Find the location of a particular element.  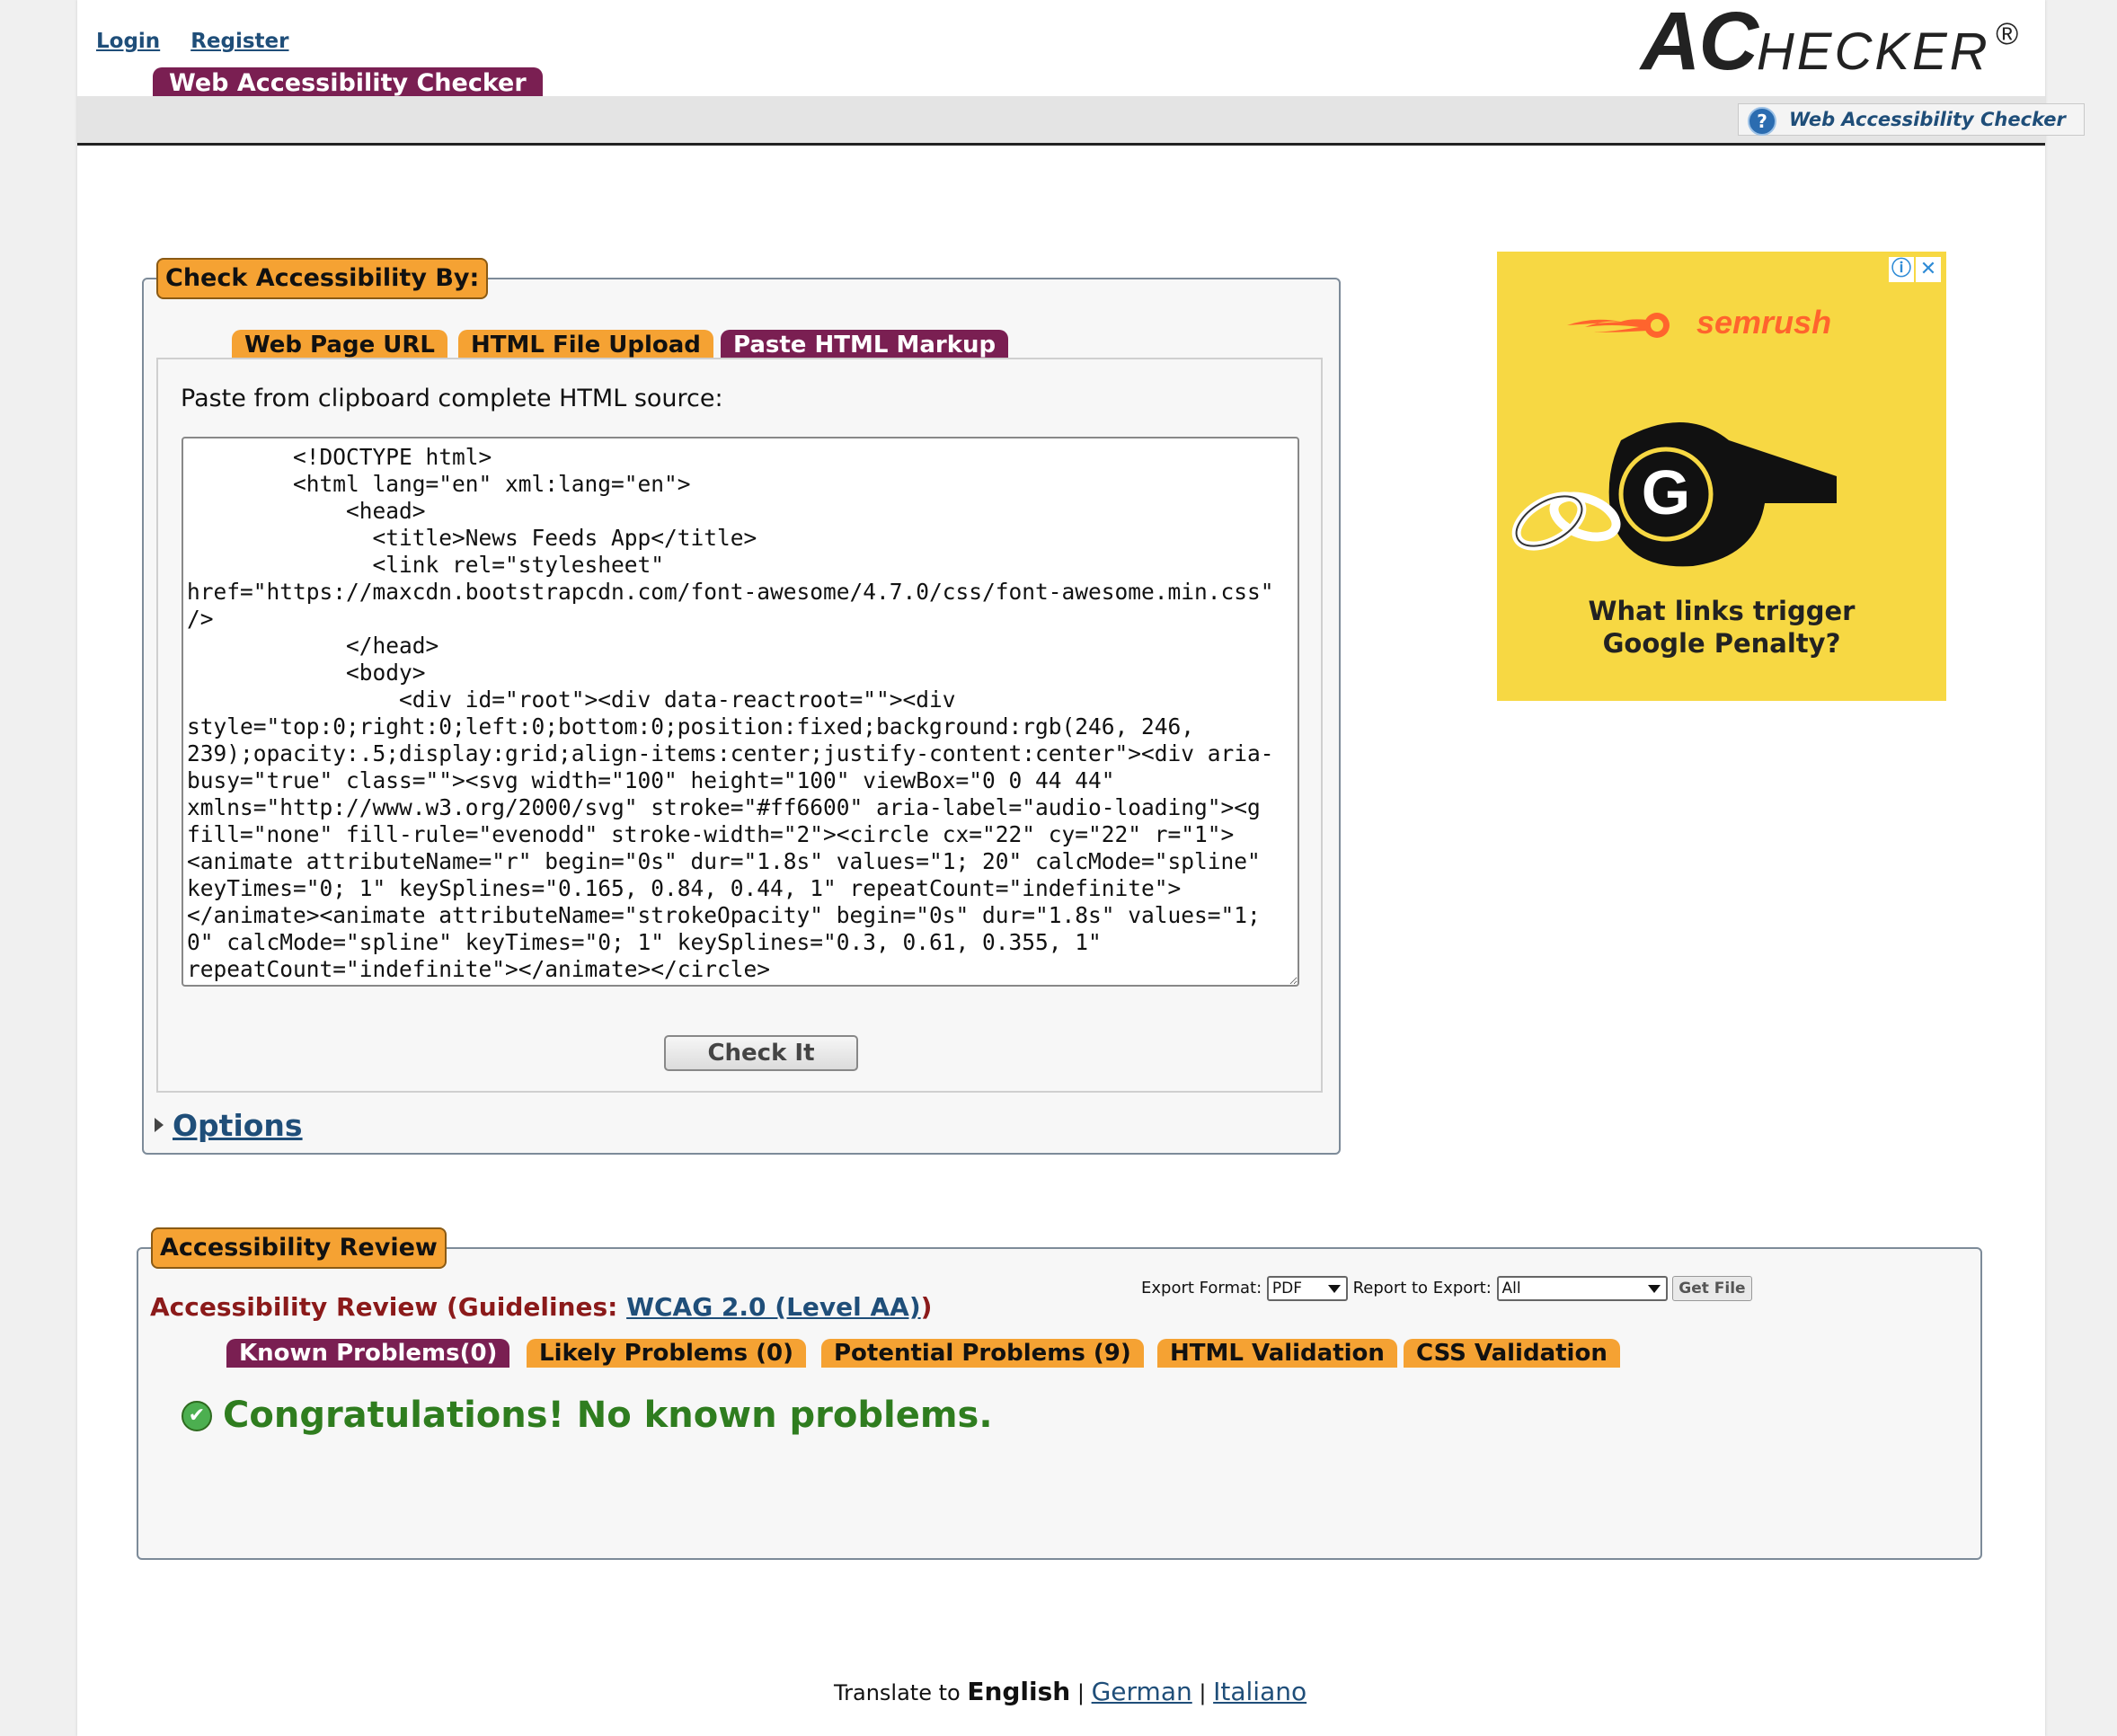

tab-likely-problems: Likely Problems (0) is located at coordinates (666, 1353).